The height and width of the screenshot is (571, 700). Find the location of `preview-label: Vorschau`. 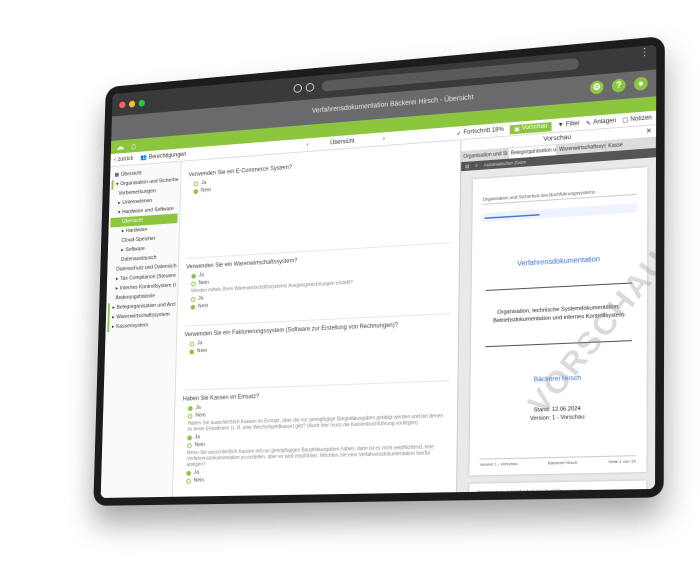

preview-label: Vorschau is located at coordinates (534, 127).